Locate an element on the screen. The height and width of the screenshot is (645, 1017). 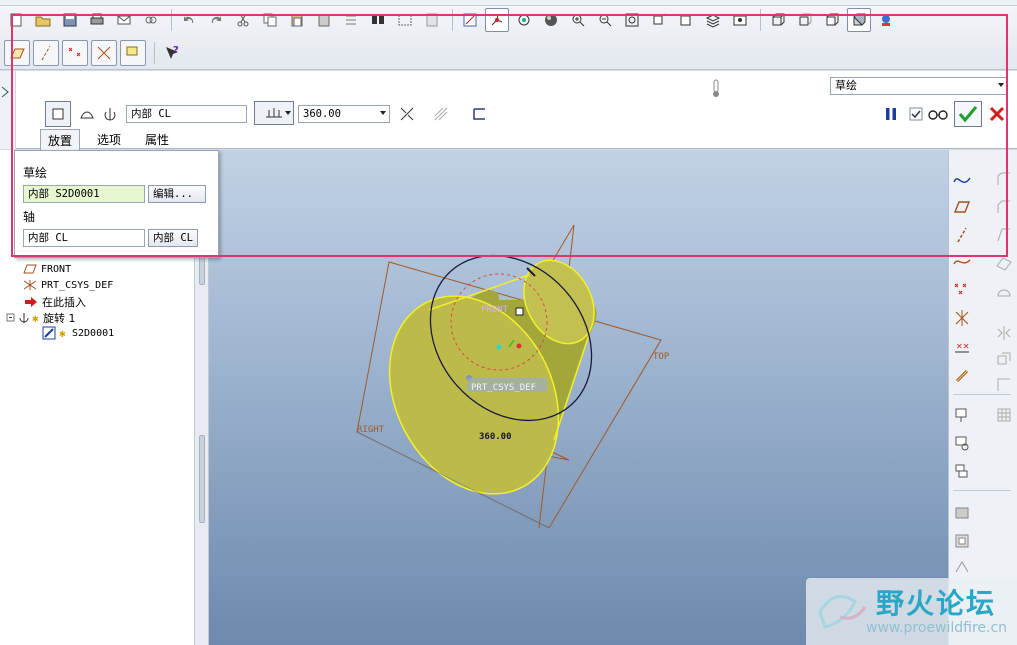
spin-center-icon is located at coordinates (524, 20).